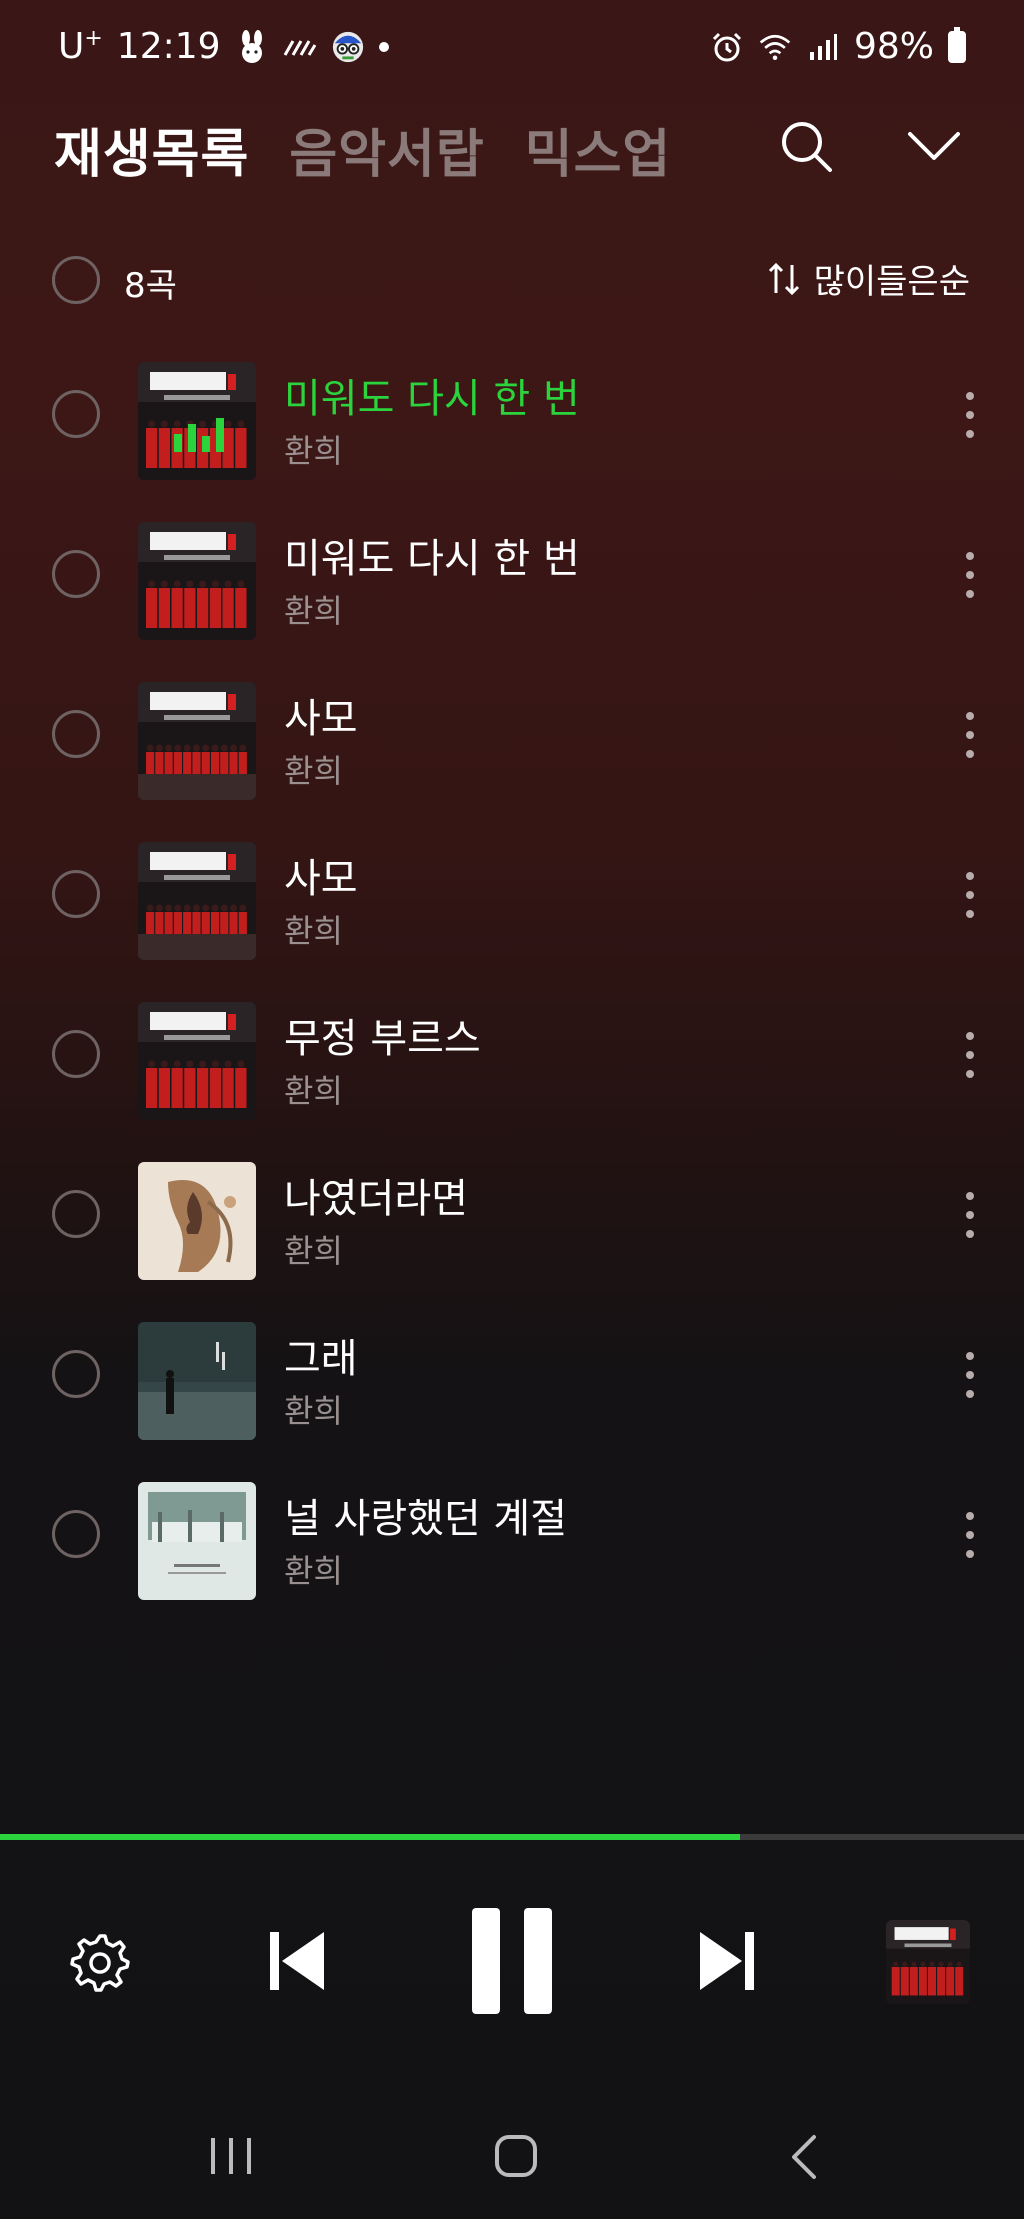 The image size is (1024, 2219). I want to click on select-all-checkbox, so click(76, 280).